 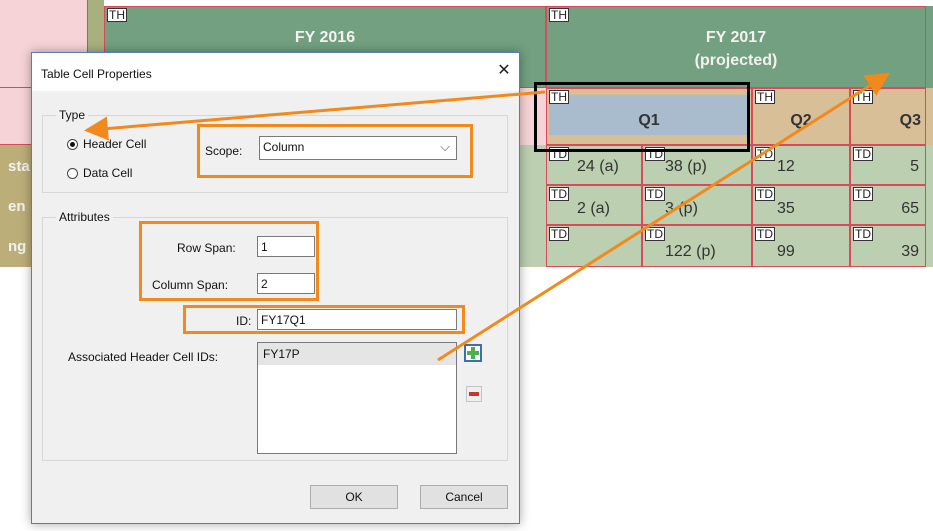 I want to click on table-cell: TD 65, so click(x=888, y=205).